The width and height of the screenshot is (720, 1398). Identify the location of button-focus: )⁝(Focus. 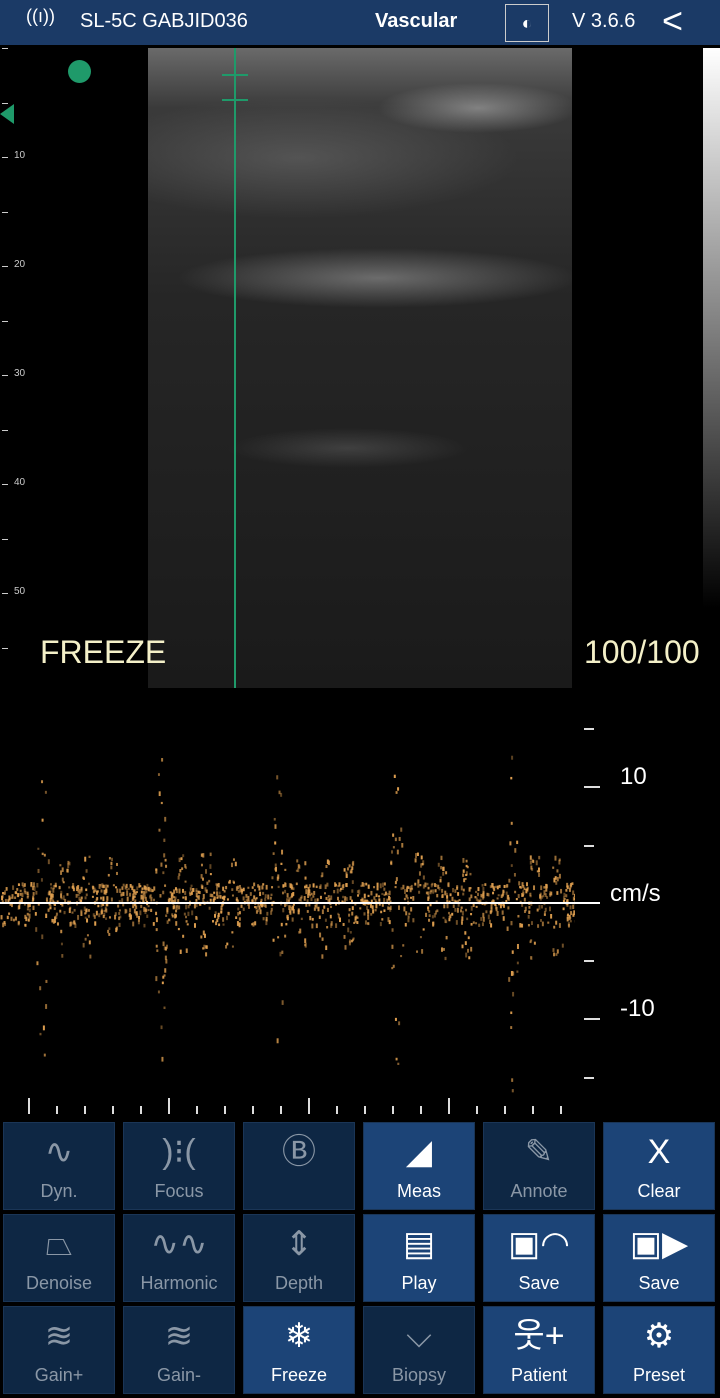
(179, 1166).